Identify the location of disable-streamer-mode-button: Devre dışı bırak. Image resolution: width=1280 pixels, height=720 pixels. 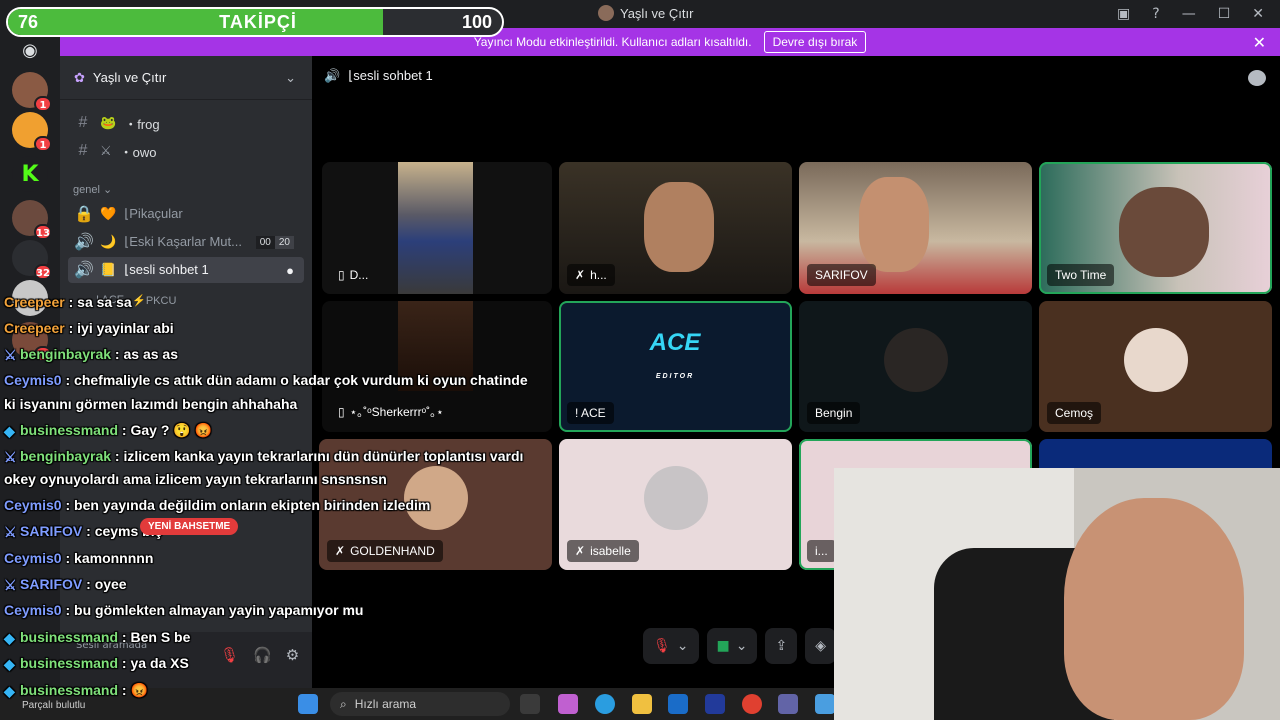
(815, 42).